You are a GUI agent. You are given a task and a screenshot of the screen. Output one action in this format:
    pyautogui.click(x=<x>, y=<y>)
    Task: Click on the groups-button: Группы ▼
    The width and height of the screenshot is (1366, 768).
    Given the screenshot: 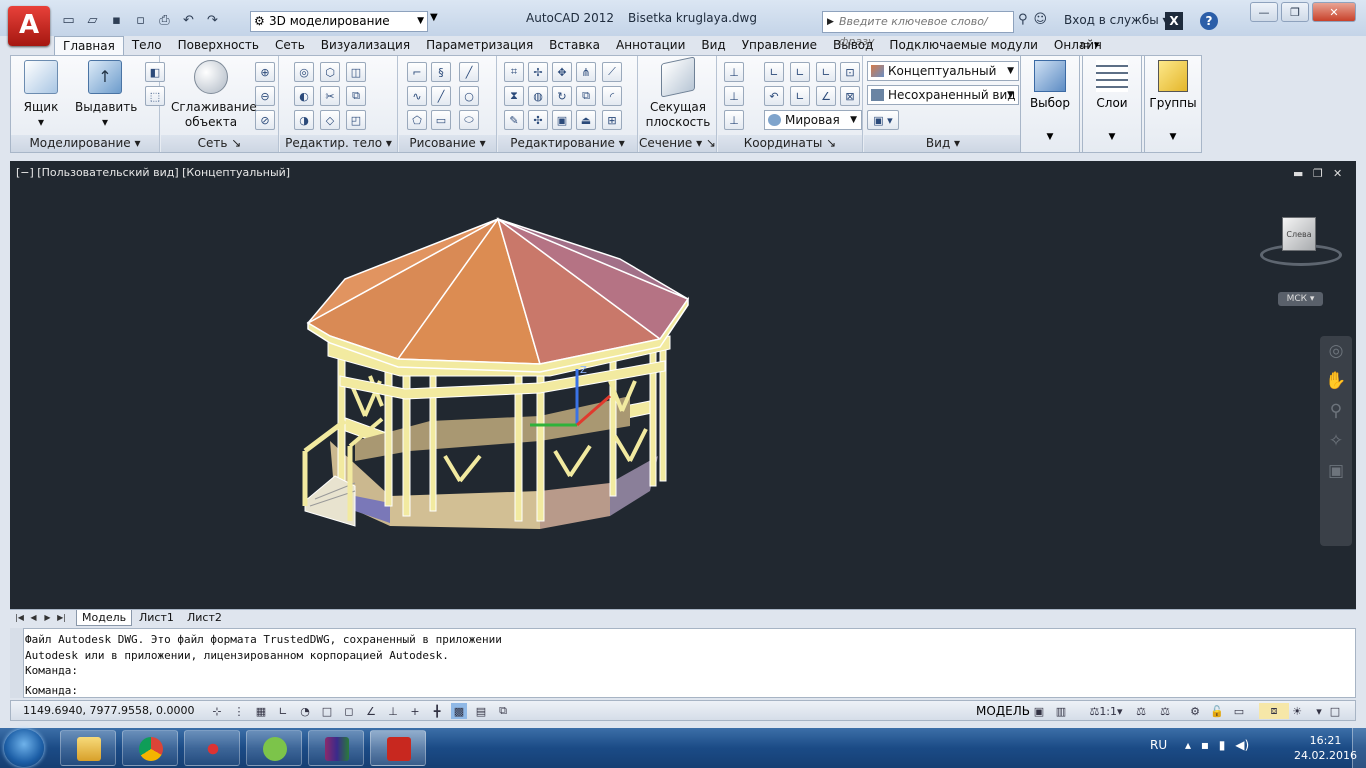 What is the action you would take?
    pyautogui.click(x=1173, y=104)
    